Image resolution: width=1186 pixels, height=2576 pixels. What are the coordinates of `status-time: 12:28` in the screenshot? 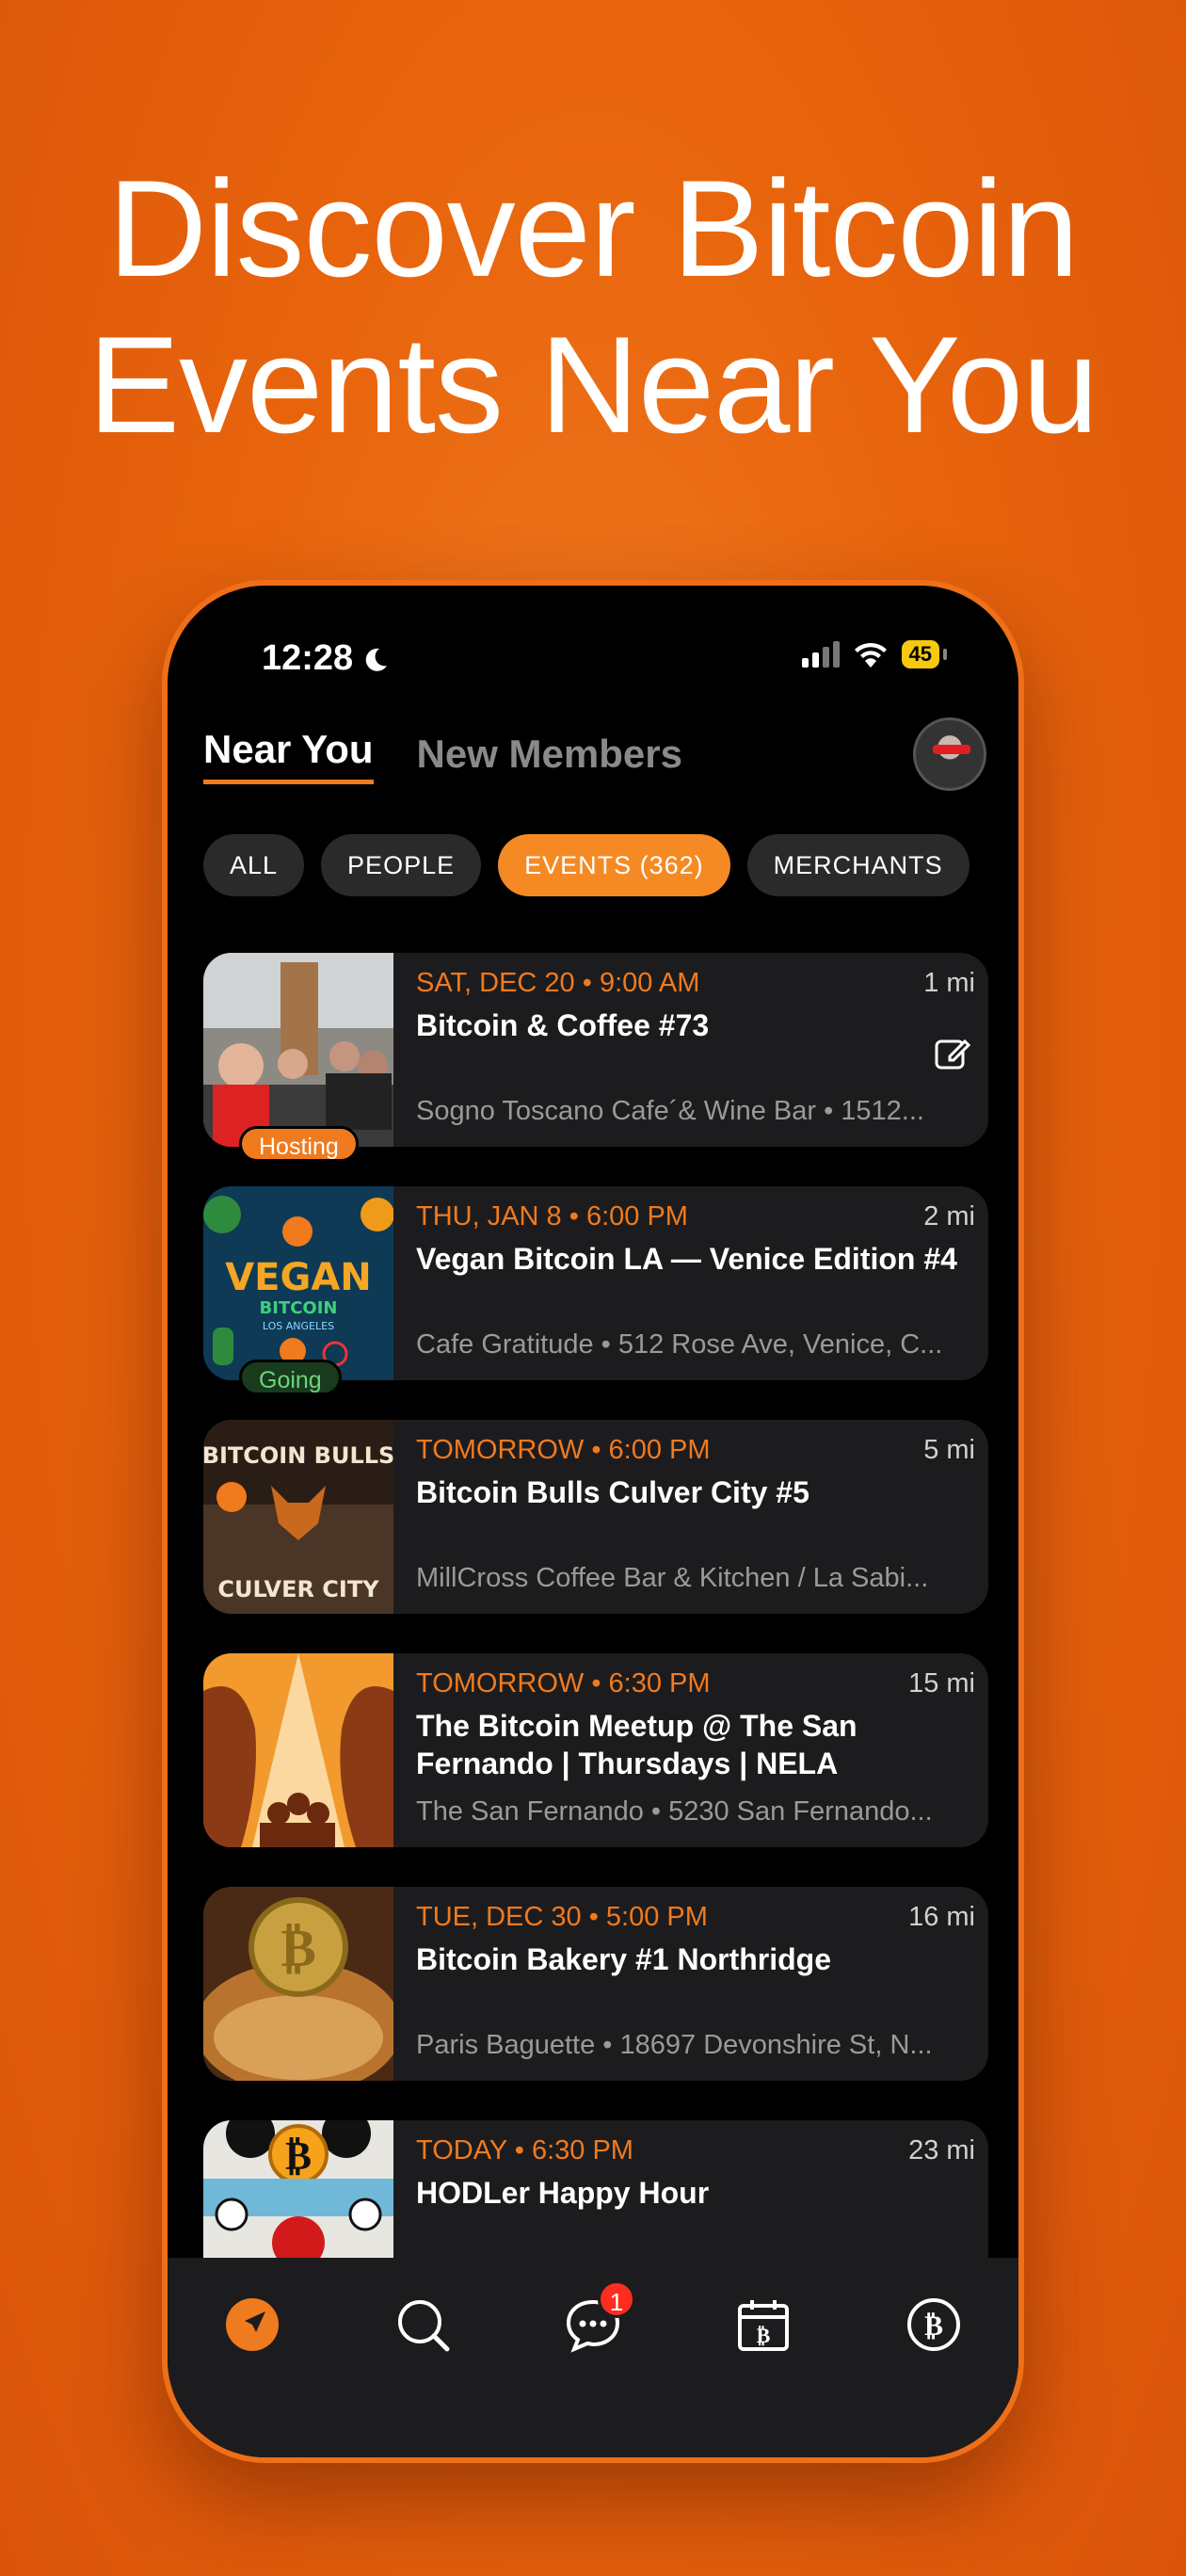 It's located at (325, 658).